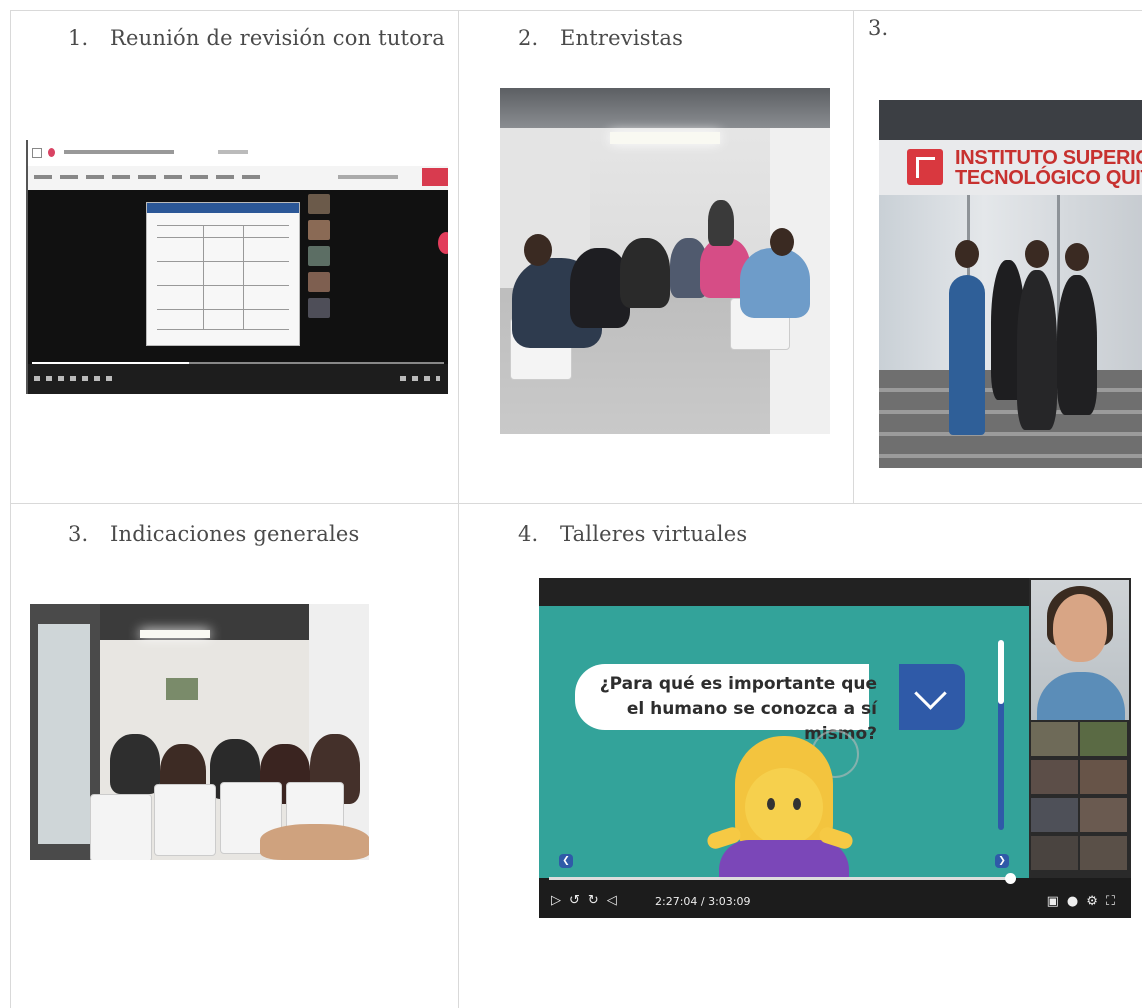 The image size is (1142, 1008). I want to click on photo-interviews, so click(665, 261).